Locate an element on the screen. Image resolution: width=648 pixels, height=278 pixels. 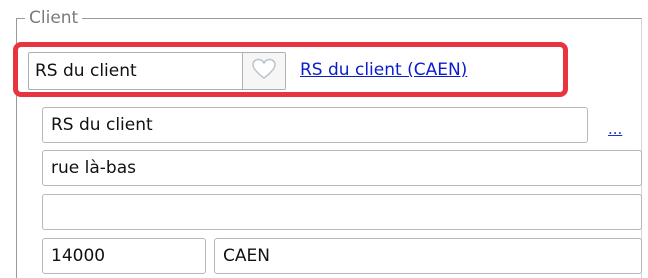
client-name-field: RS du client is located at coordinates (315, 125).